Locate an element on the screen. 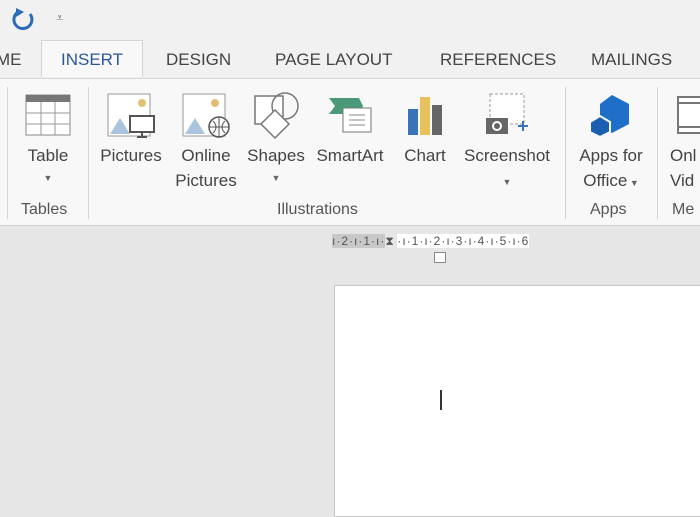  smartart-label: SmartArt is located at coordinates (350, 155).